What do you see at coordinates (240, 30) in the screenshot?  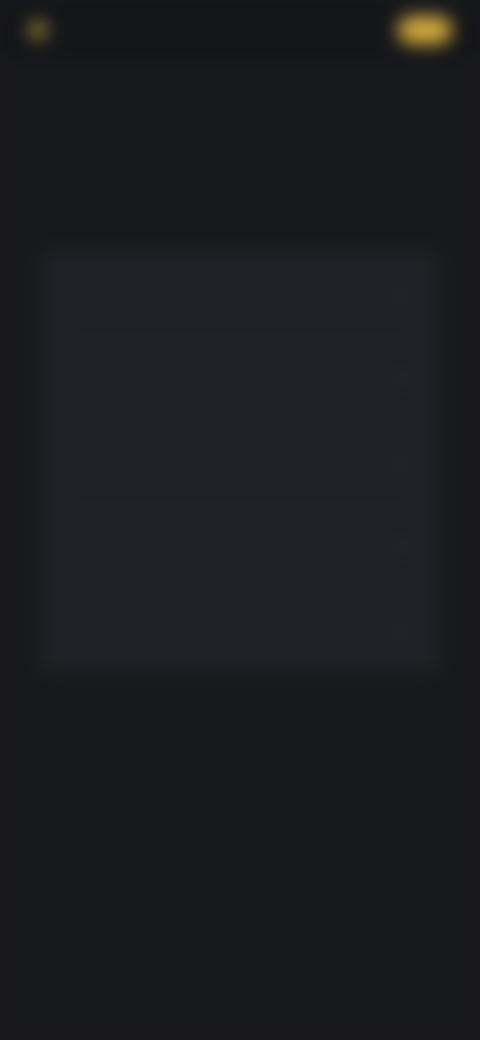 I see `top-navigation-bar` at bounding box center [240, 30].